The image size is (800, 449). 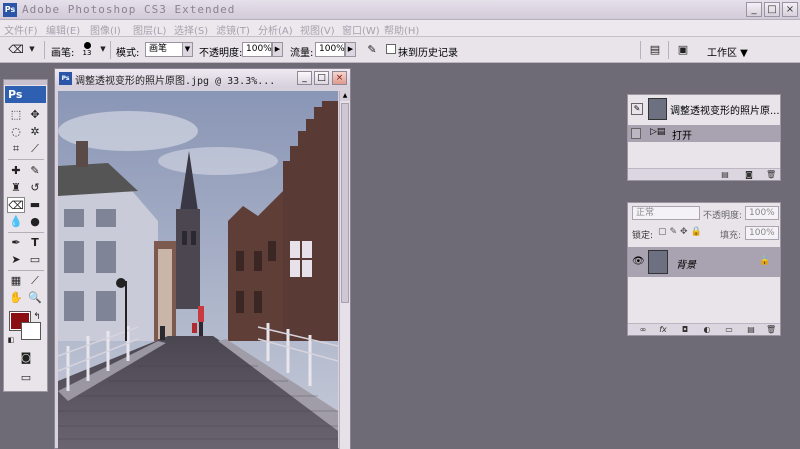 What do you see at coordinates (16, 298) in the screenshot?
I see `hand-tool-icon: ✋` at bounding box center [16, 298].